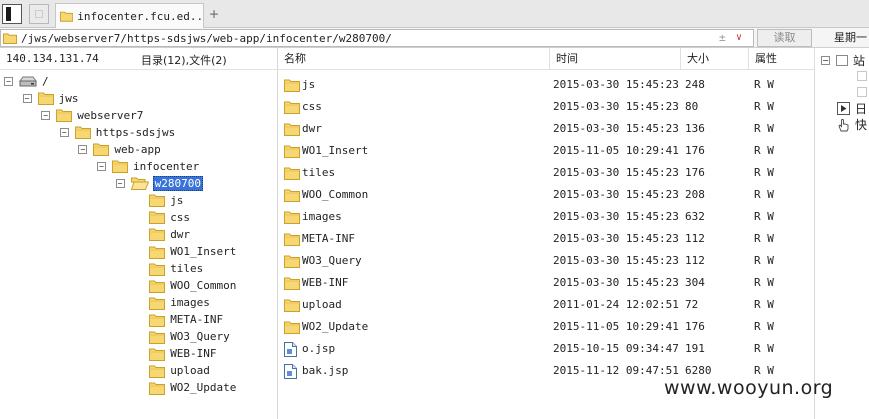 This screenshot has height=419, width=869. I want to click on blank-tab-button, so click(39, 14).